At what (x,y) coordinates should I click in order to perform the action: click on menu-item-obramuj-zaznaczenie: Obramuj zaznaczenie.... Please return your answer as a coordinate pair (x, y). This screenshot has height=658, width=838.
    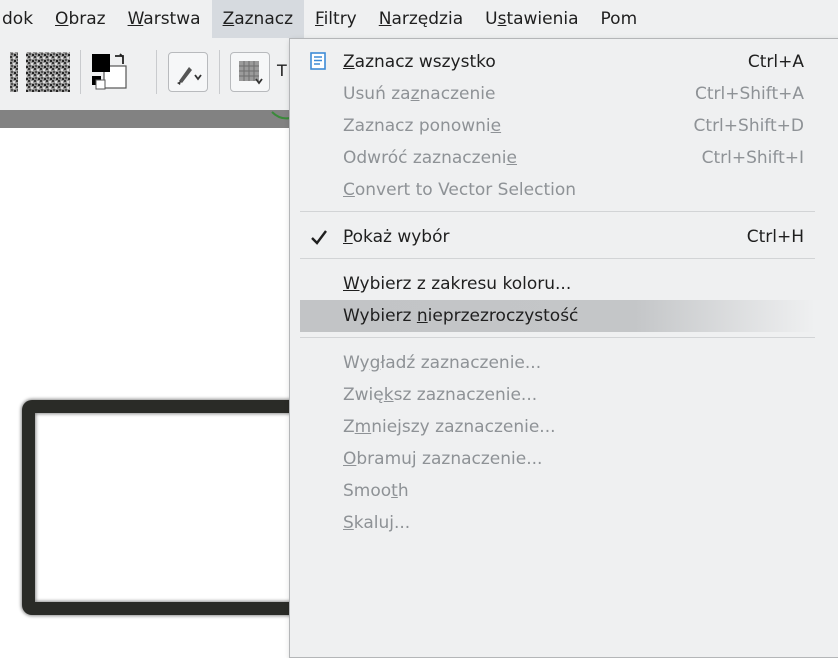
    Looking at the image, I should click on (557, 459).